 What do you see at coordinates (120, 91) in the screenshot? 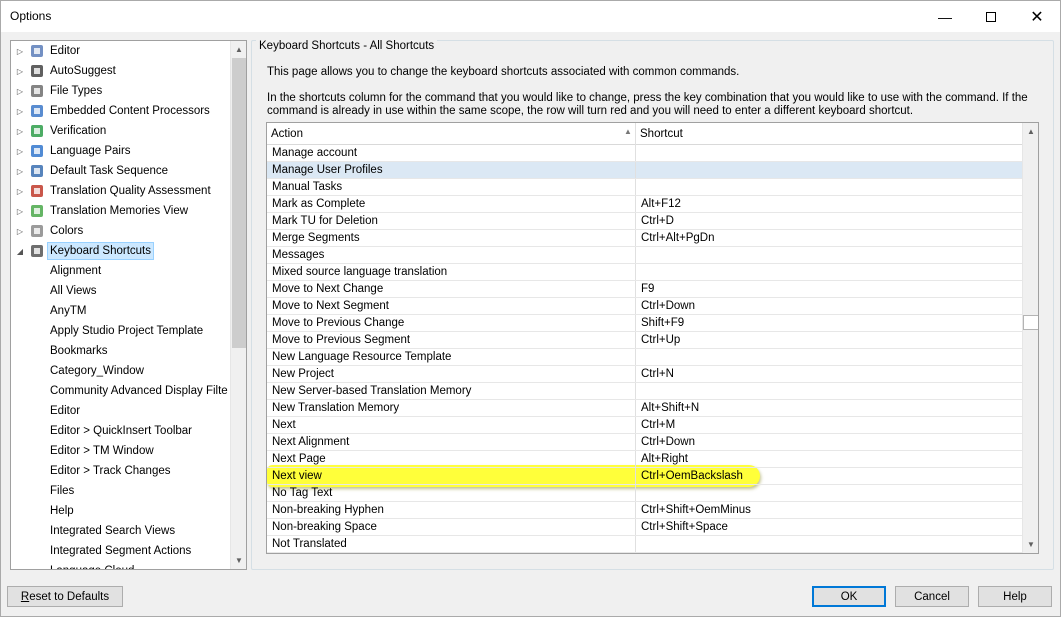
I see `tree-item-file-types: ▷ File Types` at bounding box center [120, 91].